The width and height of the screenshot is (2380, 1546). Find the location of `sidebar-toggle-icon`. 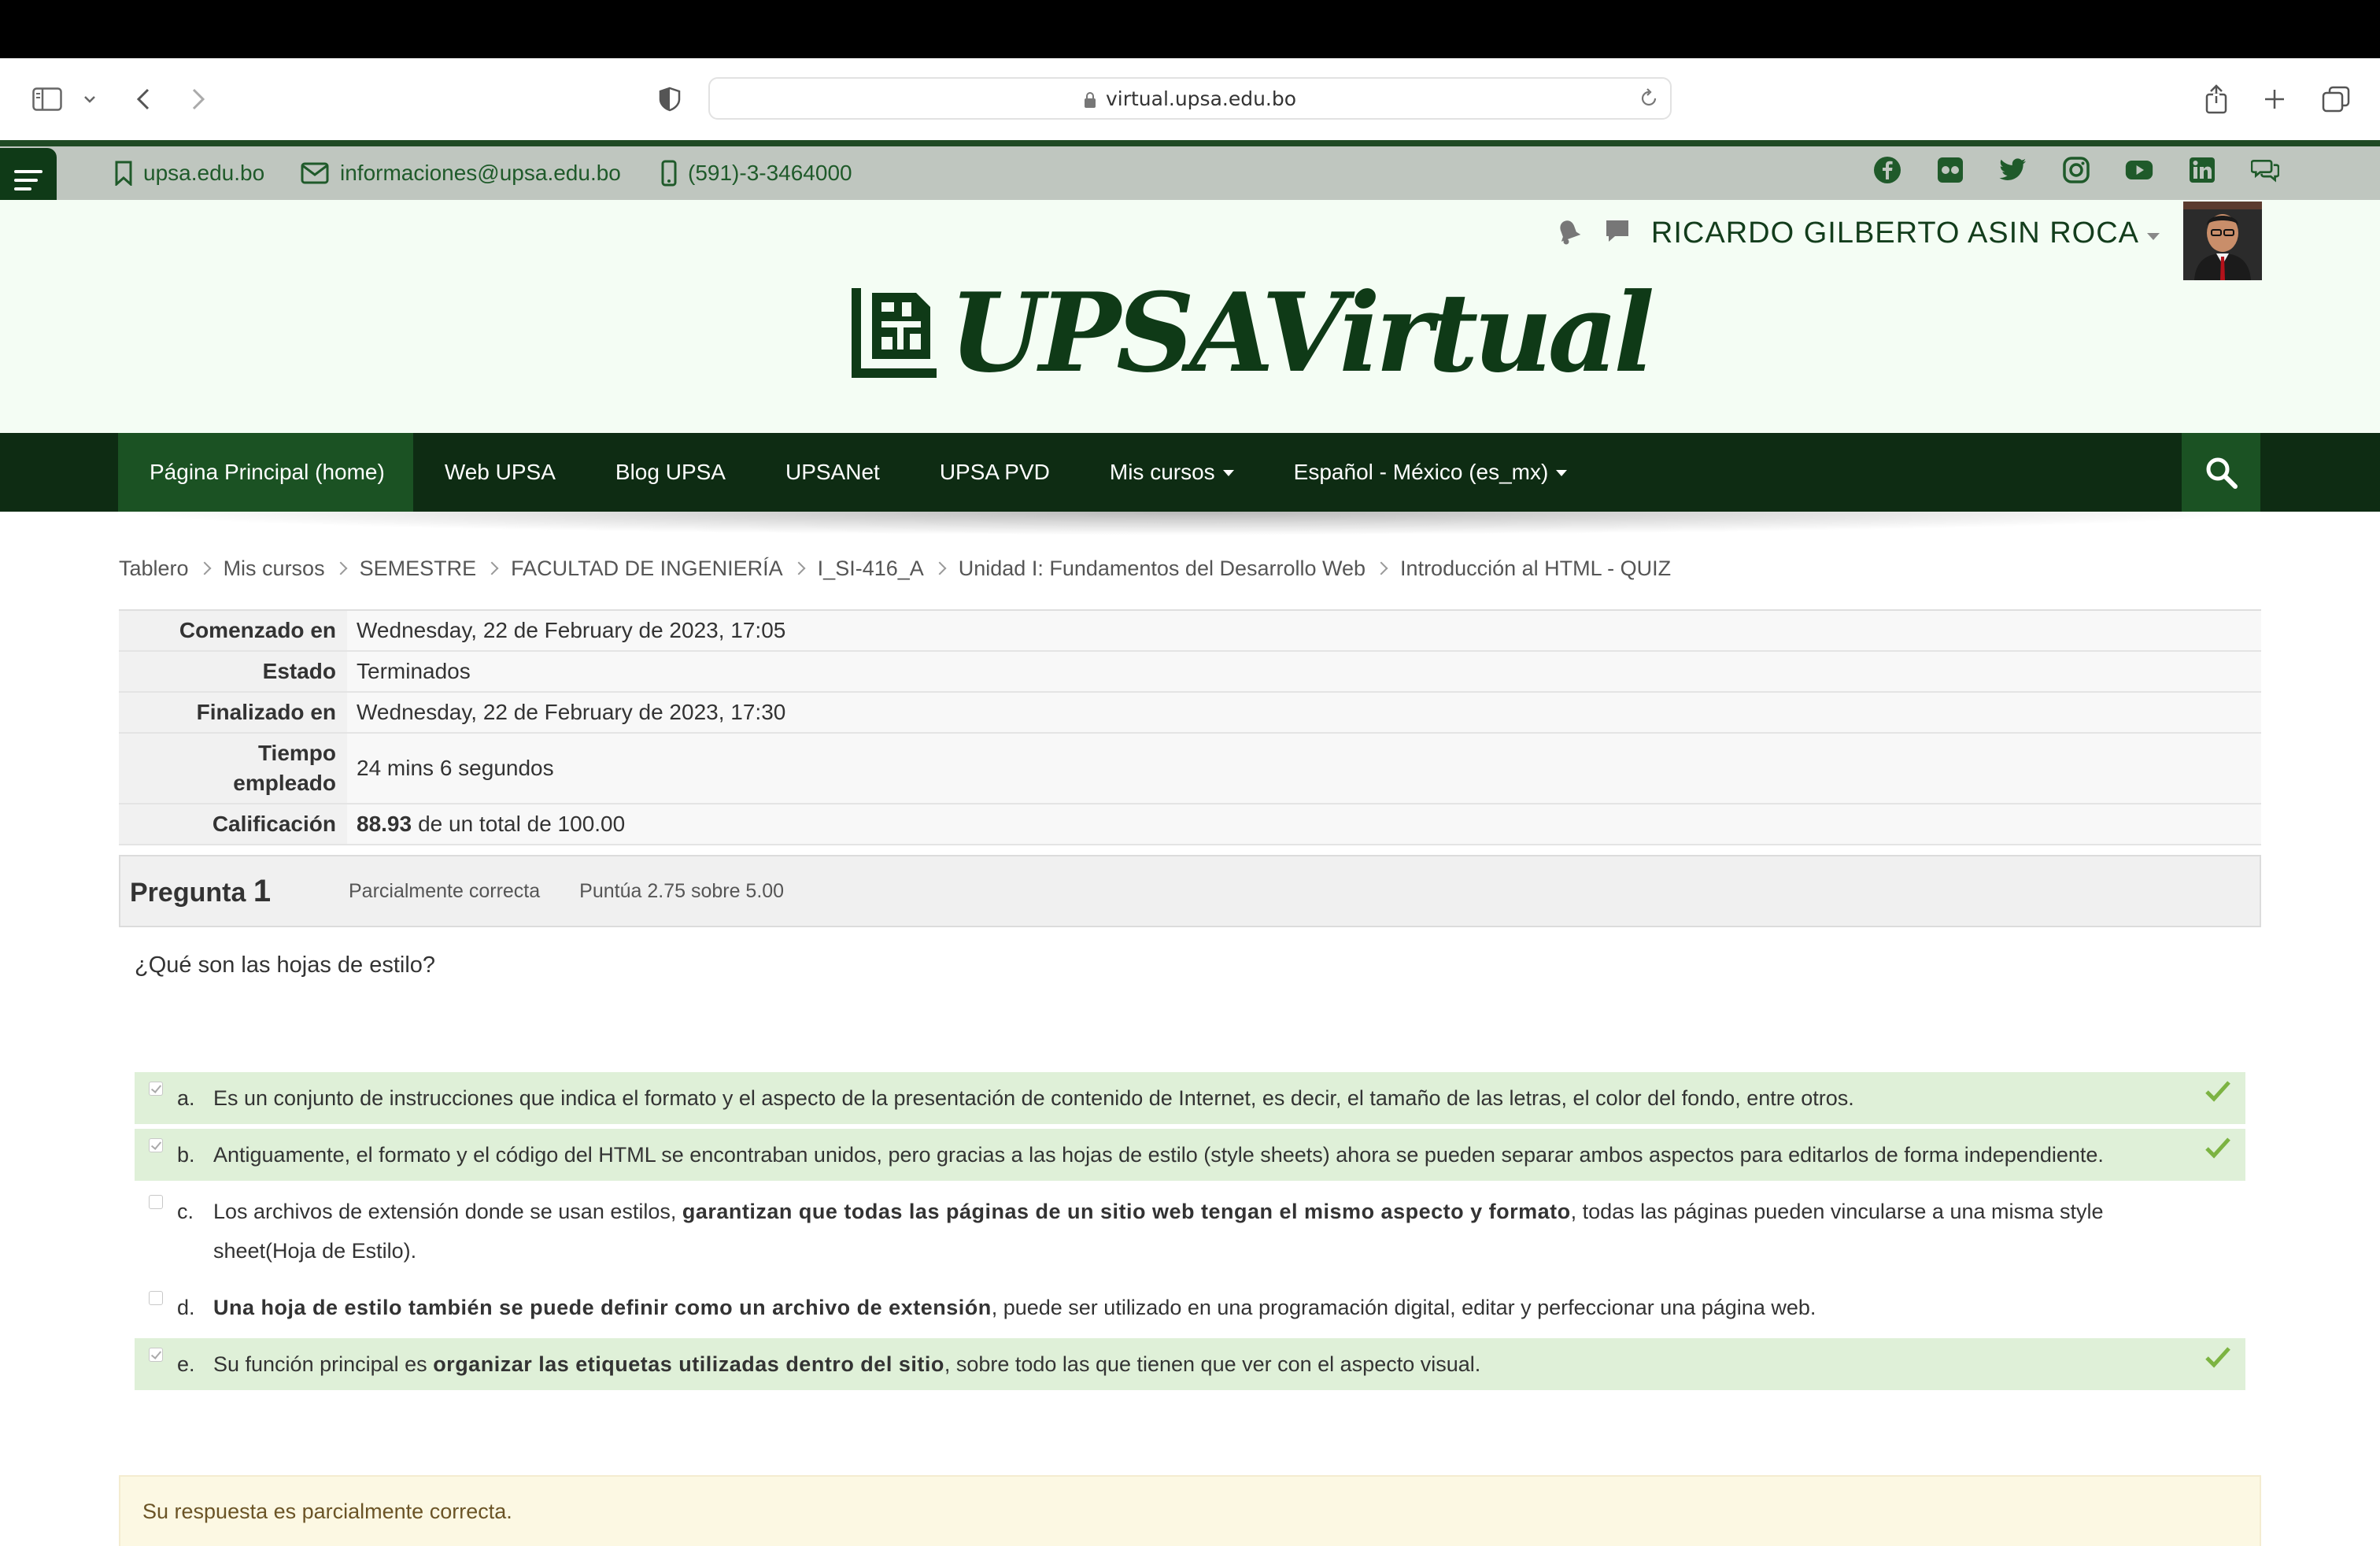

sidebar-toggle-icon is located at coordinates (47, 99).